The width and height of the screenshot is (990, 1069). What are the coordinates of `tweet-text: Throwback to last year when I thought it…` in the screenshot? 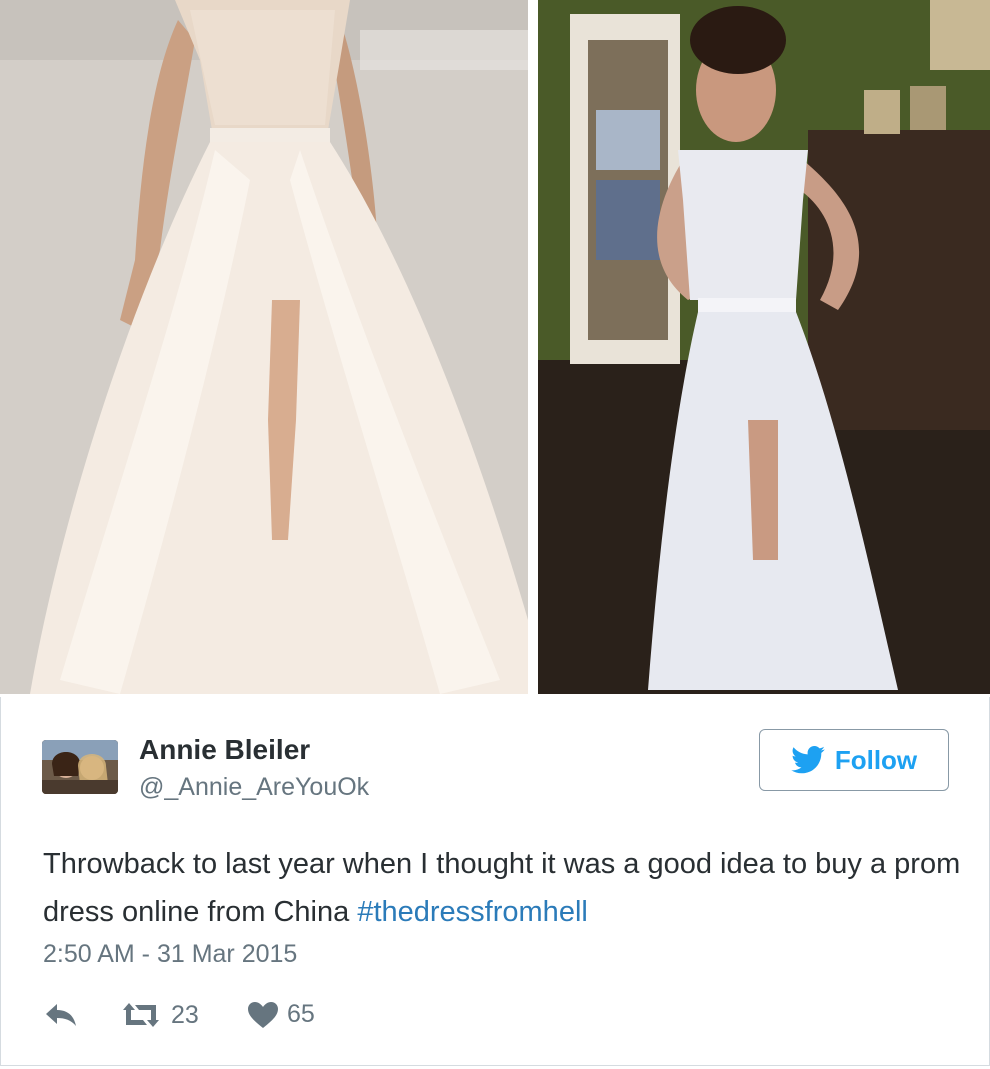 It's located at (503, 888).